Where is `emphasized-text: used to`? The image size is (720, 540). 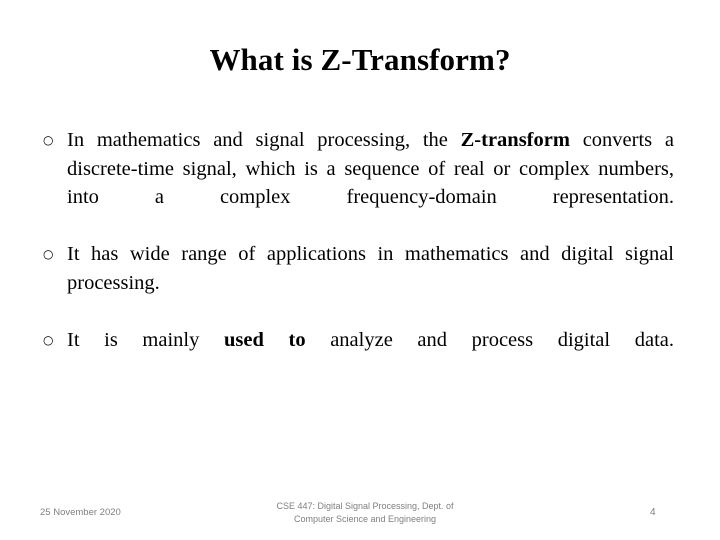
emphasized-text: used to is located at coordinates (265, 340).